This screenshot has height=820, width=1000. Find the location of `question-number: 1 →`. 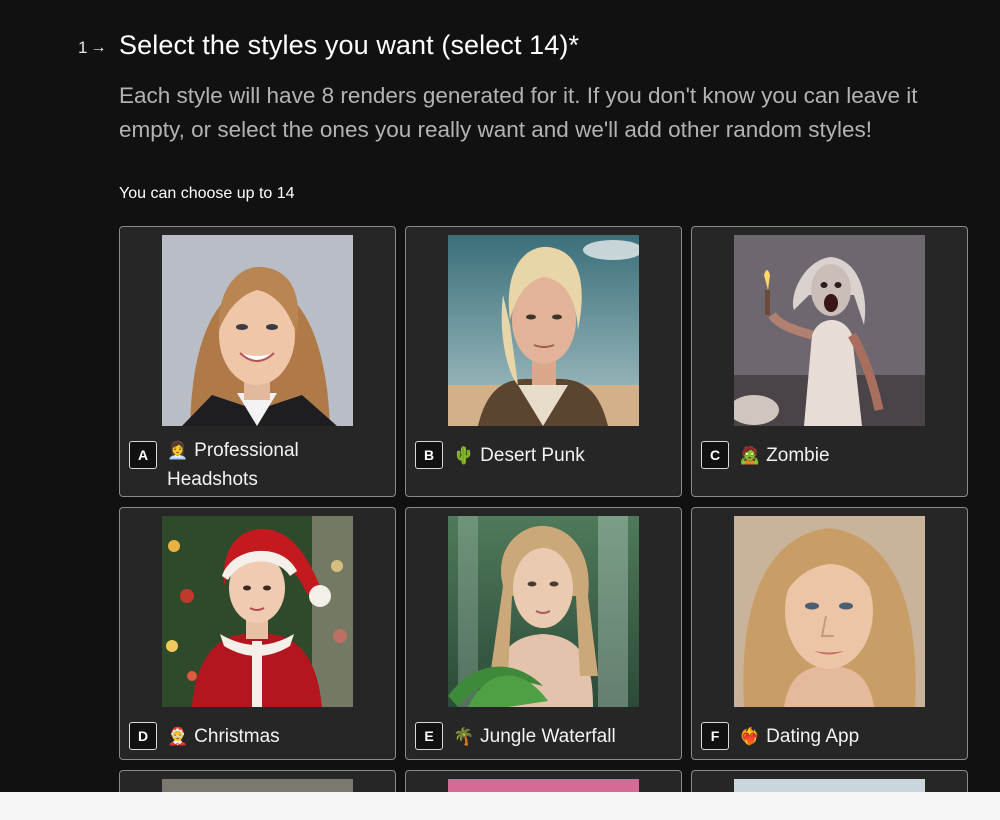

question-number: 1 → is located at coordinates (92, 48).